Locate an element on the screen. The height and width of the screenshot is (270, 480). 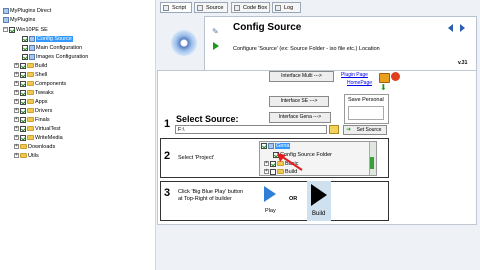
tab-script: Script is located at coordinates (176, 7).